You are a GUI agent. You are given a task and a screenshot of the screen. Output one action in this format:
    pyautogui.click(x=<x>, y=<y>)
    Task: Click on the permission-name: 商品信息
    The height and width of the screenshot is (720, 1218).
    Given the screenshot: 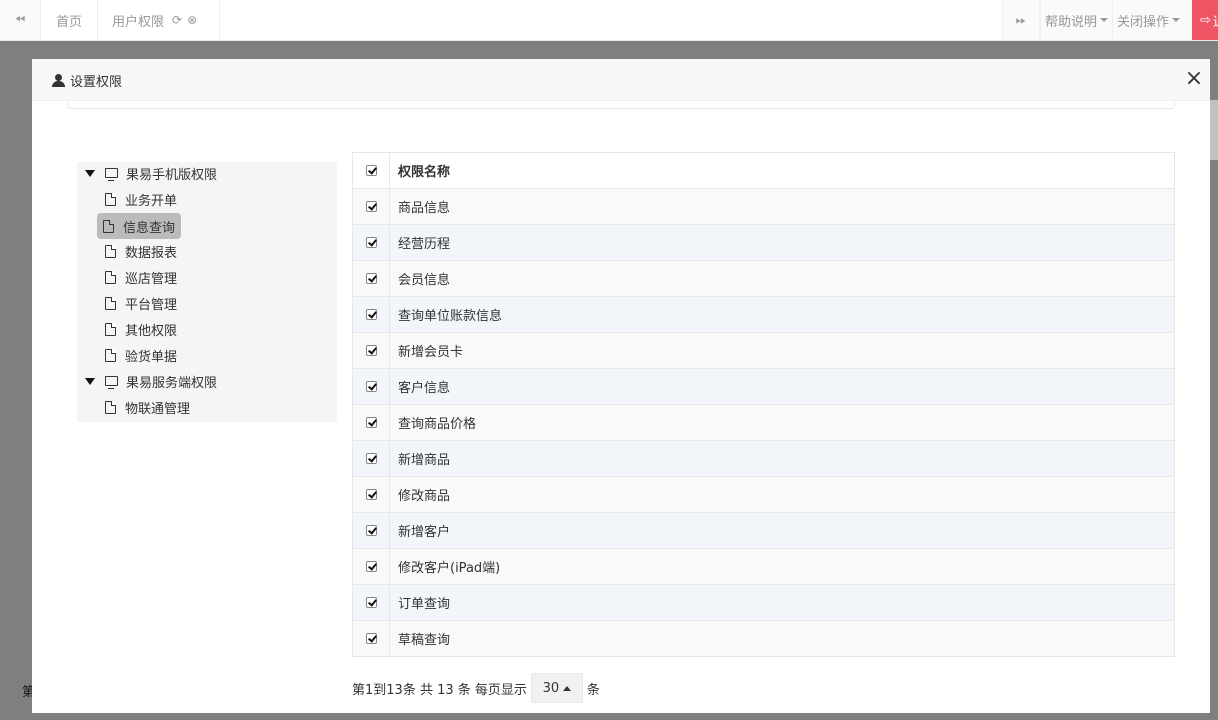 What is the action you would take?
    pyautogui.click(x=782, y=206)
    